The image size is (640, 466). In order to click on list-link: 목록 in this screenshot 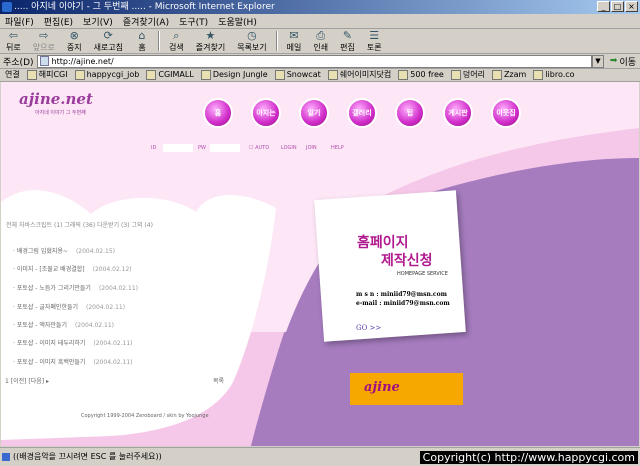, I will do `click(218, 380)`.